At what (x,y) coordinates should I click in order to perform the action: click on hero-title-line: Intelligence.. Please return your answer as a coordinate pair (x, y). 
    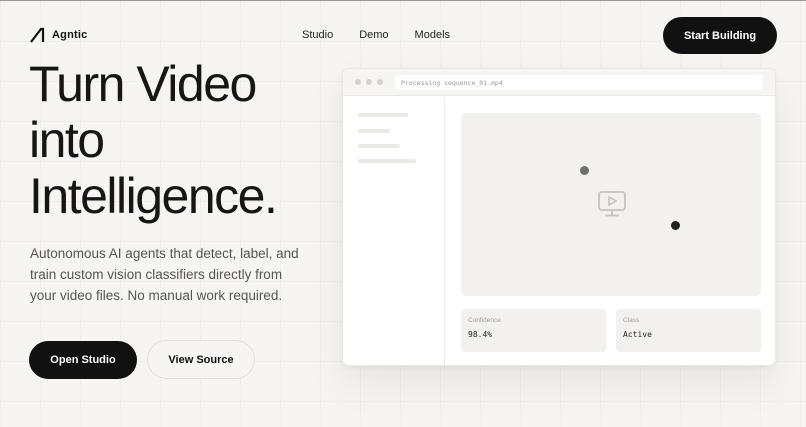
    Looking at the image, I should click on (153, 196).